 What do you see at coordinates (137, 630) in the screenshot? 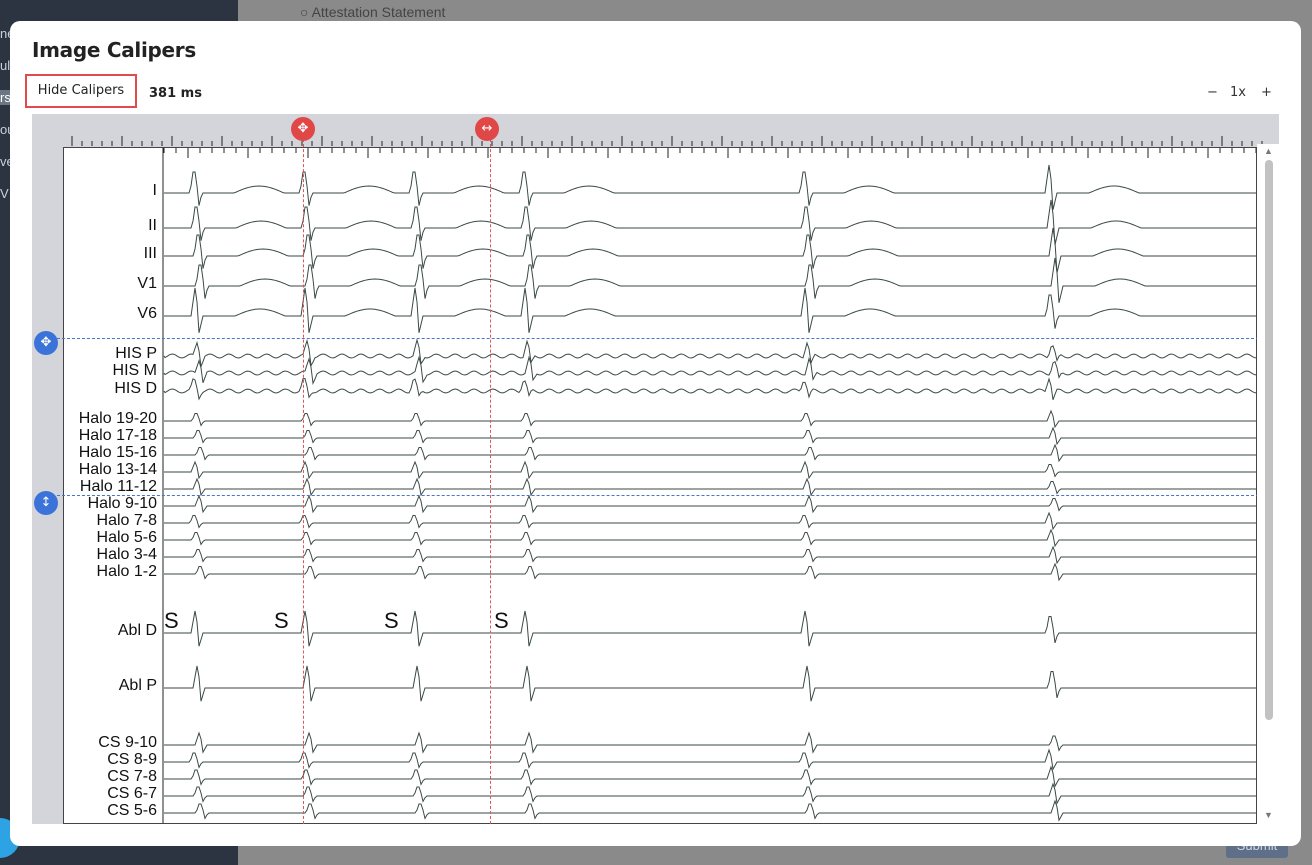
I see `lead-label: Abl D` at bounding box center [137, 630].